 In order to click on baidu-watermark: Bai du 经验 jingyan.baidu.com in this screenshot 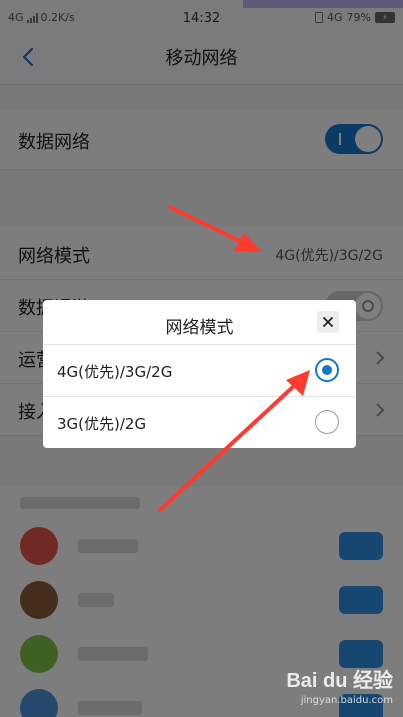, I will do `click(339, 685)`.